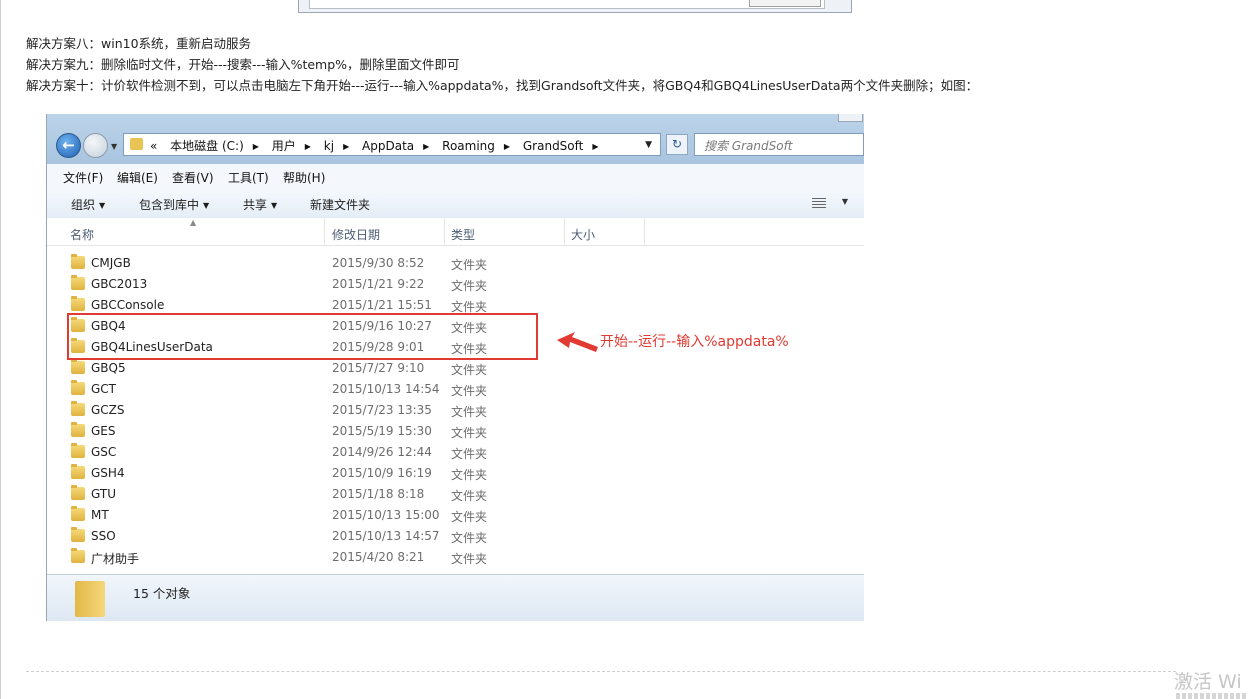  What do you see at coordinates (88, 204) in the screenshot?
I see `organize-button: 组织 ▼` at bounding box center [88, 204].